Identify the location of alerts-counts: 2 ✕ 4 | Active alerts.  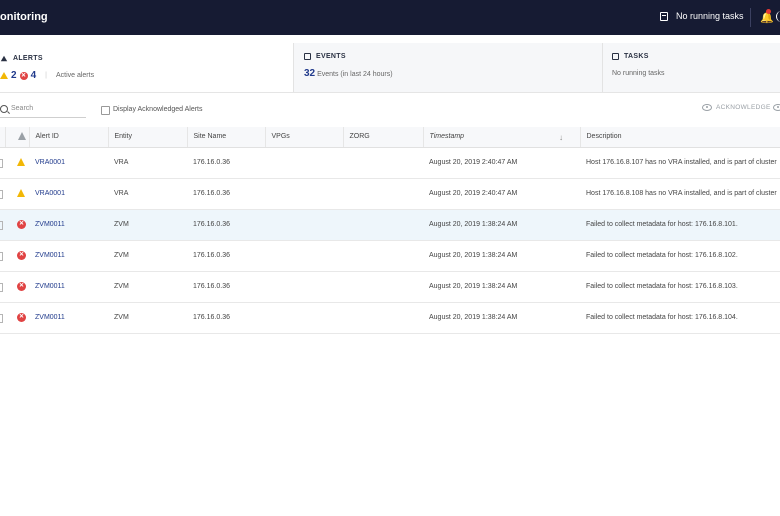
(47, 75).